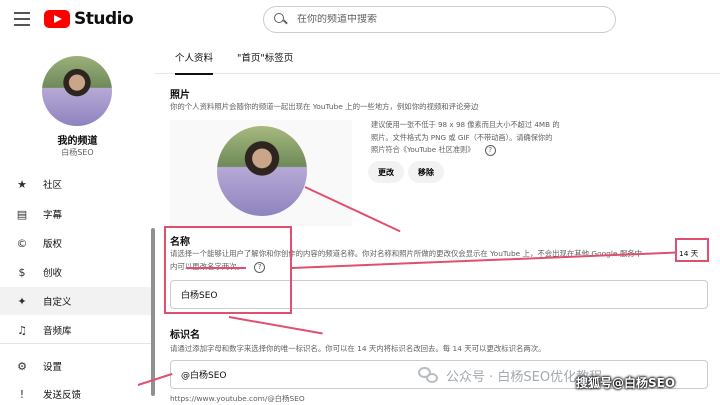 The height and width of the screenshot is (405, 720). What do you see at coordinates (437, 57) in the screenshot?
I see `tab-bar: 个人资料 "首页"标签页` at bounding box center [437, 57].